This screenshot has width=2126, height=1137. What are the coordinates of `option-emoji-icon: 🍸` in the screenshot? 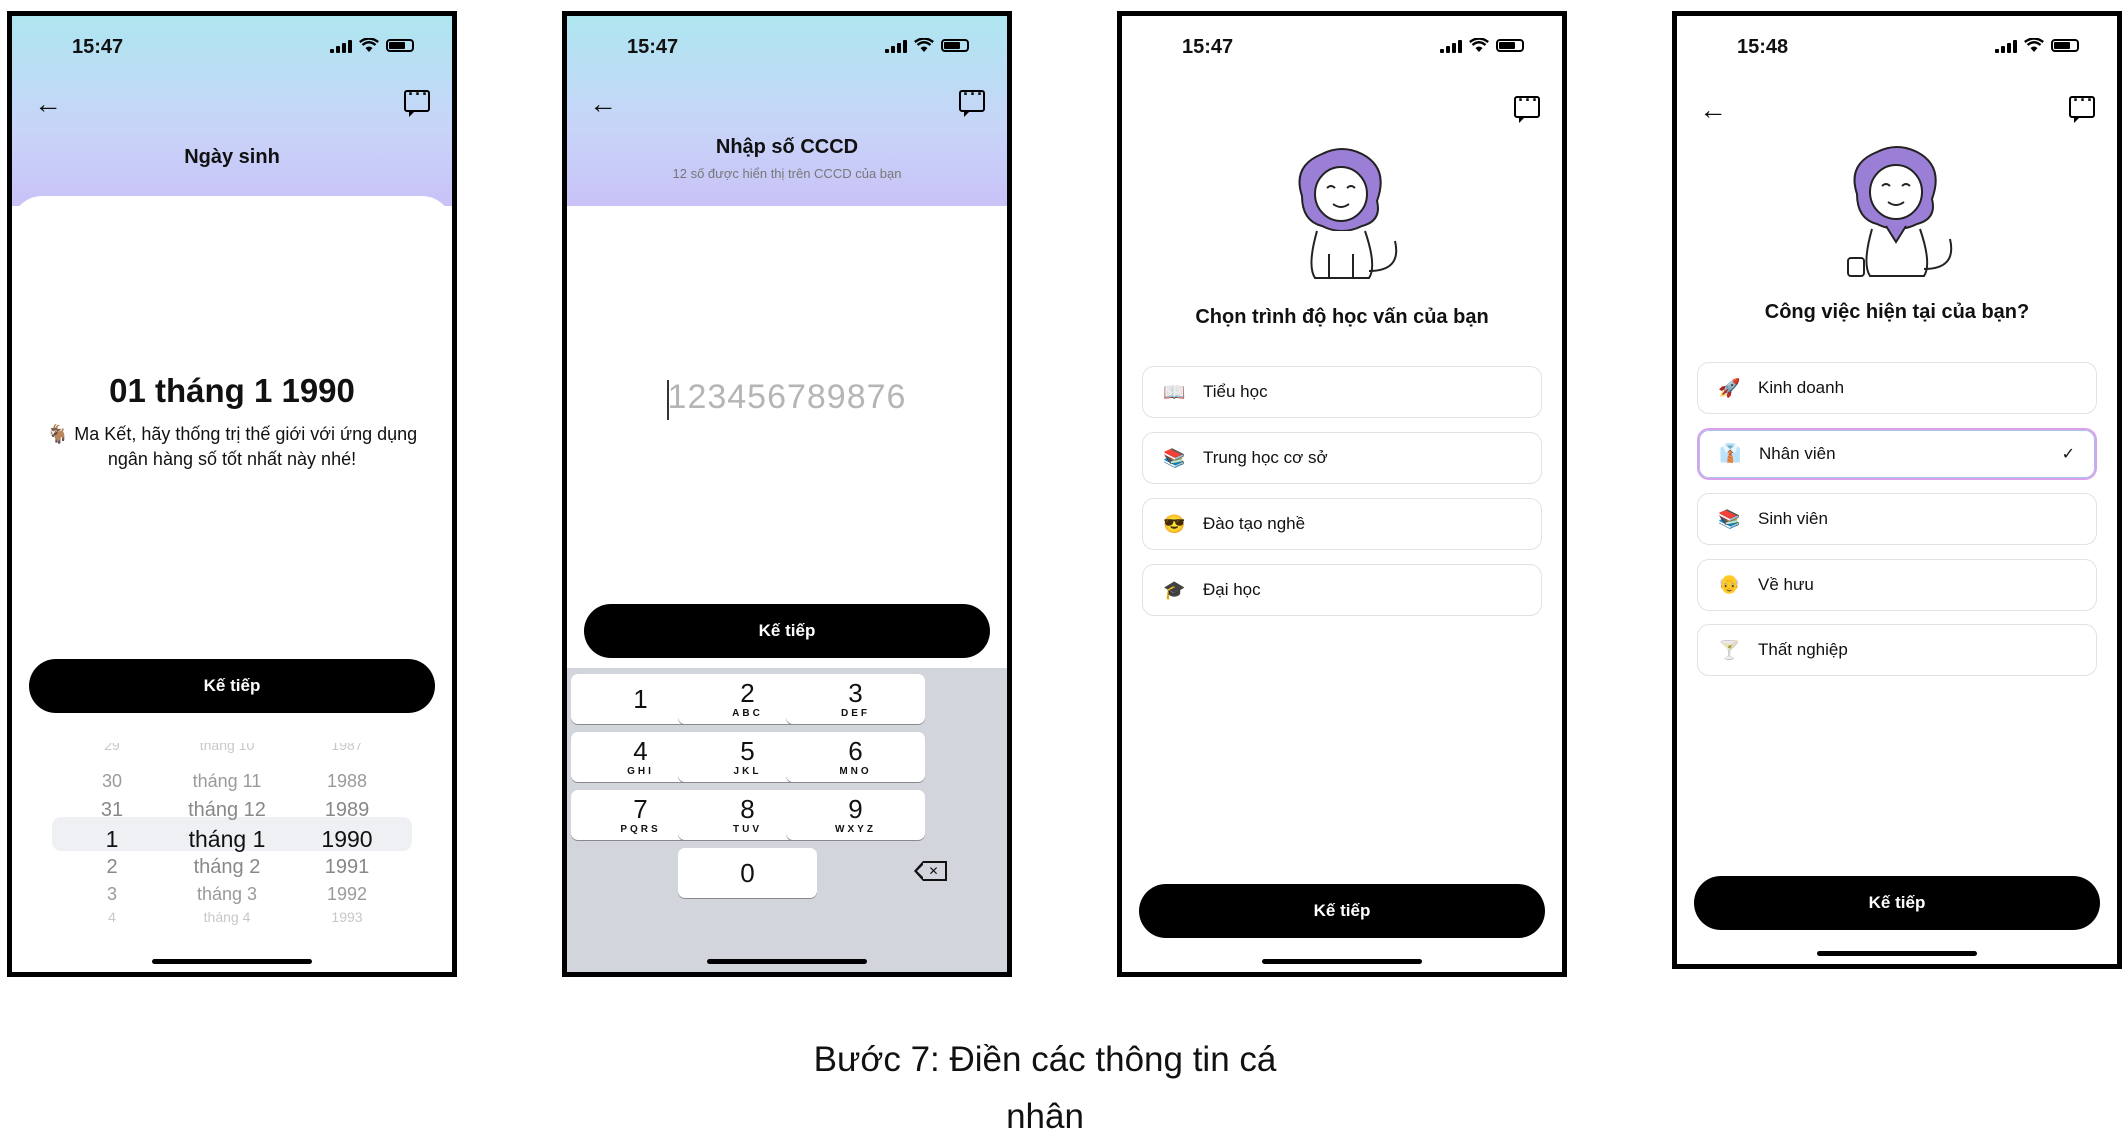 It's located at (1729, 649).